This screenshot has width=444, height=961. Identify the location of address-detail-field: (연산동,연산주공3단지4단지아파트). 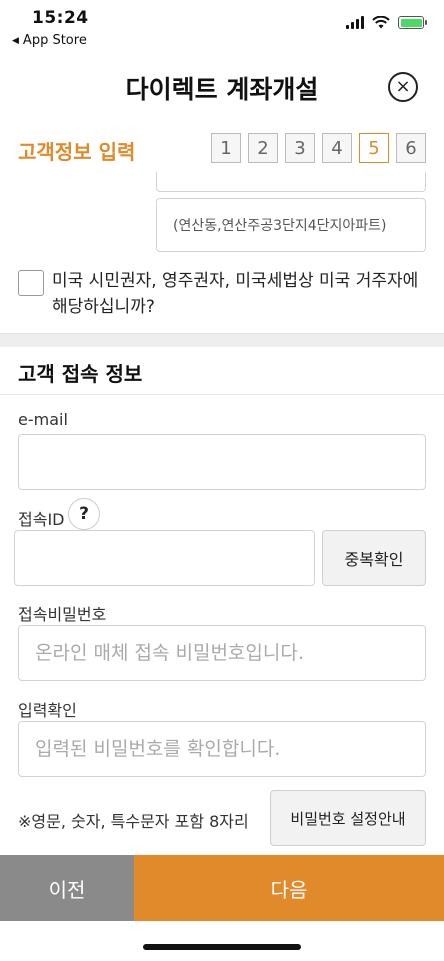
(291, 225).